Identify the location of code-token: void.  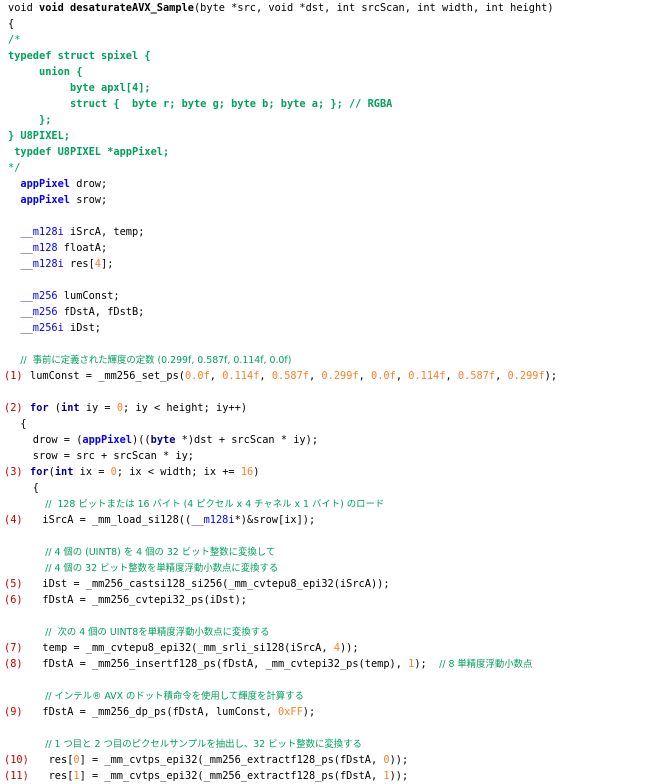
(23, 8).